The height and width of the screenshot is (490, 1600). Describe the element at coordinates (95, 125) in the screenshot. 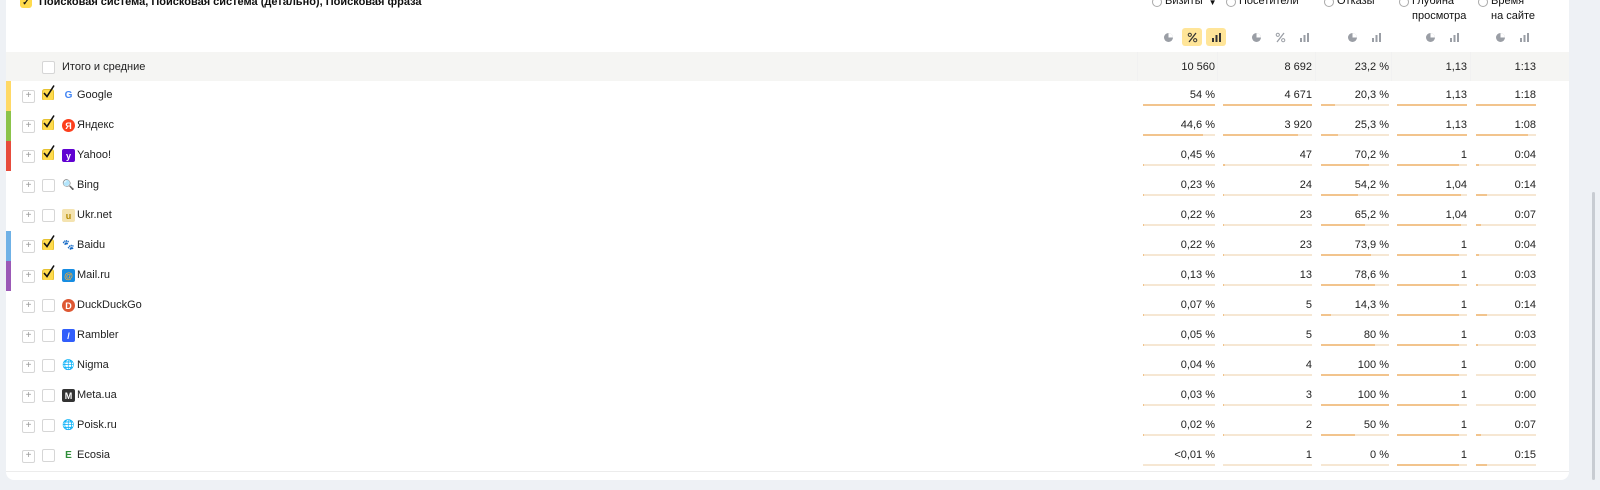

I see `row-name: Яндекс` at that location.